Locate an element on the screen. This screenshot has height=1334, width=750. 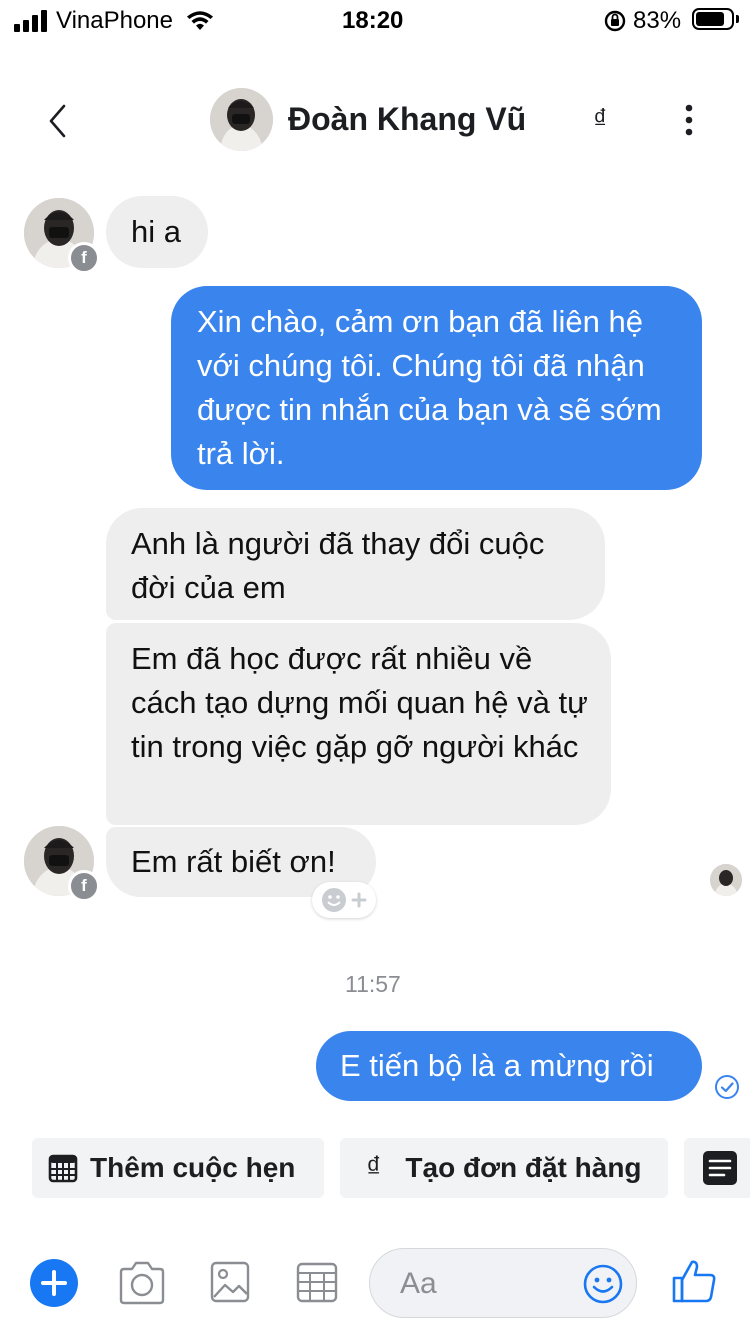
camera-icon is located at coordinates (142, 1283).